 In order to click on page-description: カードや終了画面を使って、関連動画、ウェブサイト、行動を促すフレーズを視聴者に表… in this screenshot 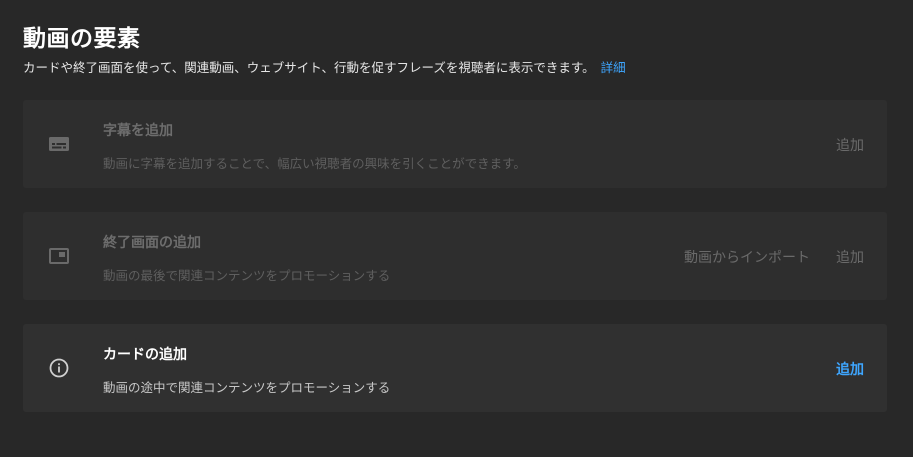, I will do `click(324, 66)`.